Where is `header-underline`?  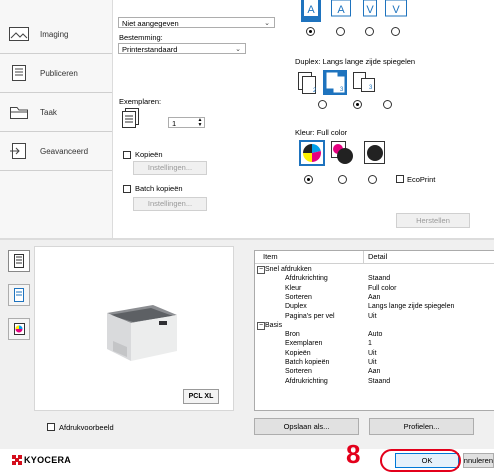
header-underline is located at coordinates (374, 263).